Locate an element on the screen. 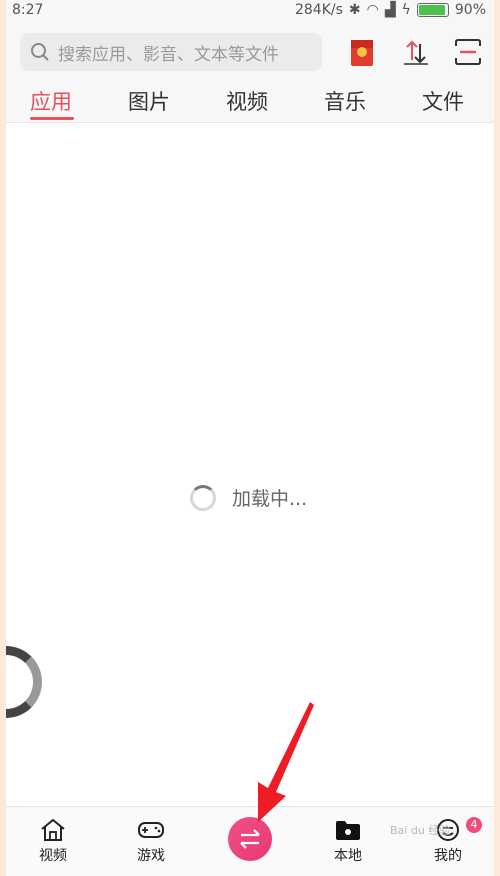 This screenshot has width=500, height=876. status-indicators: 284K/s ✱ ◠ ▟ ϟ 90% is located at coordinates (390, 10).